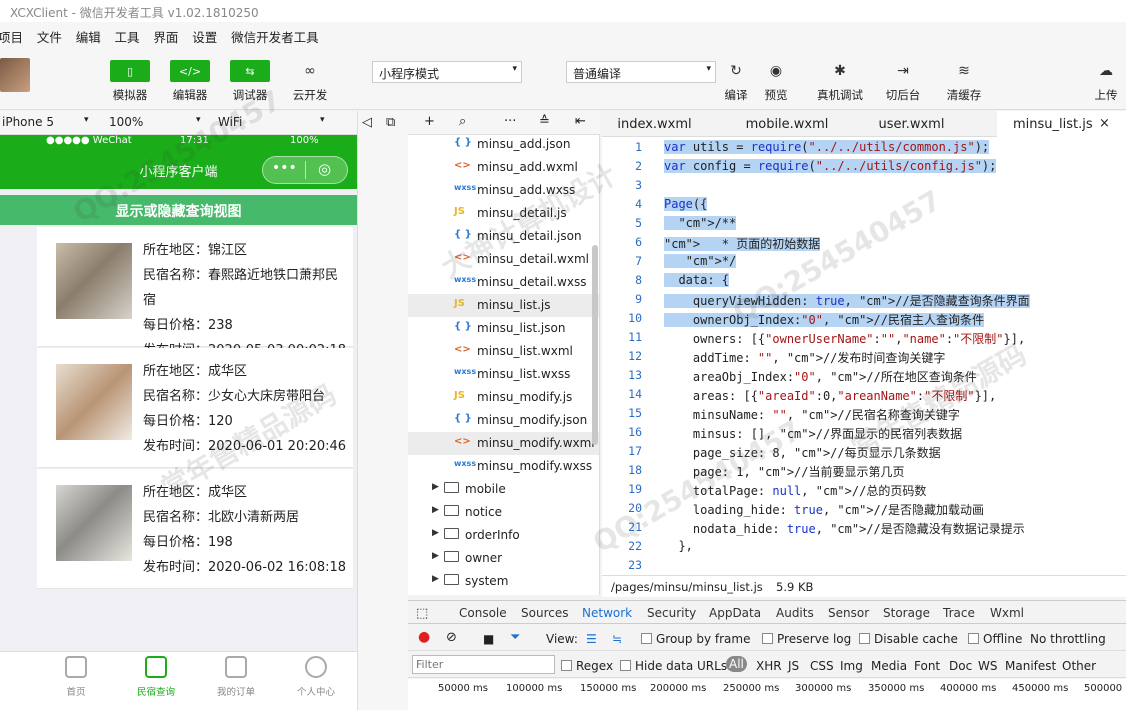 Image resolution: width=1126 pixels, height=710 pixels. What do you see at coordinates (1068, 639) in the screenshot?
I see `throttling-select: No throttling` at bounding box center [1068, 639].